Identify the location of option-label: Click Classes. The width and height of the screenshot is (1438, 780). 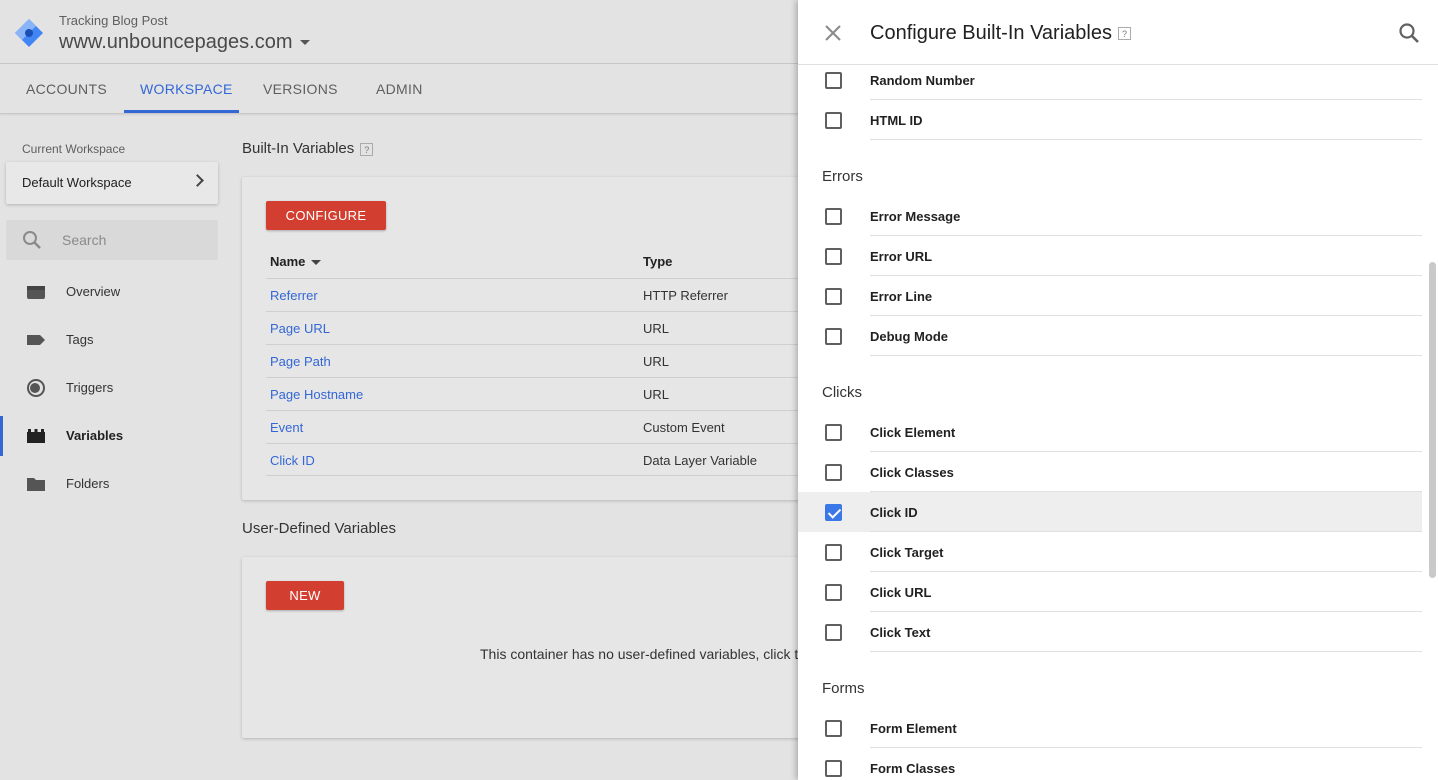
(912, 472).